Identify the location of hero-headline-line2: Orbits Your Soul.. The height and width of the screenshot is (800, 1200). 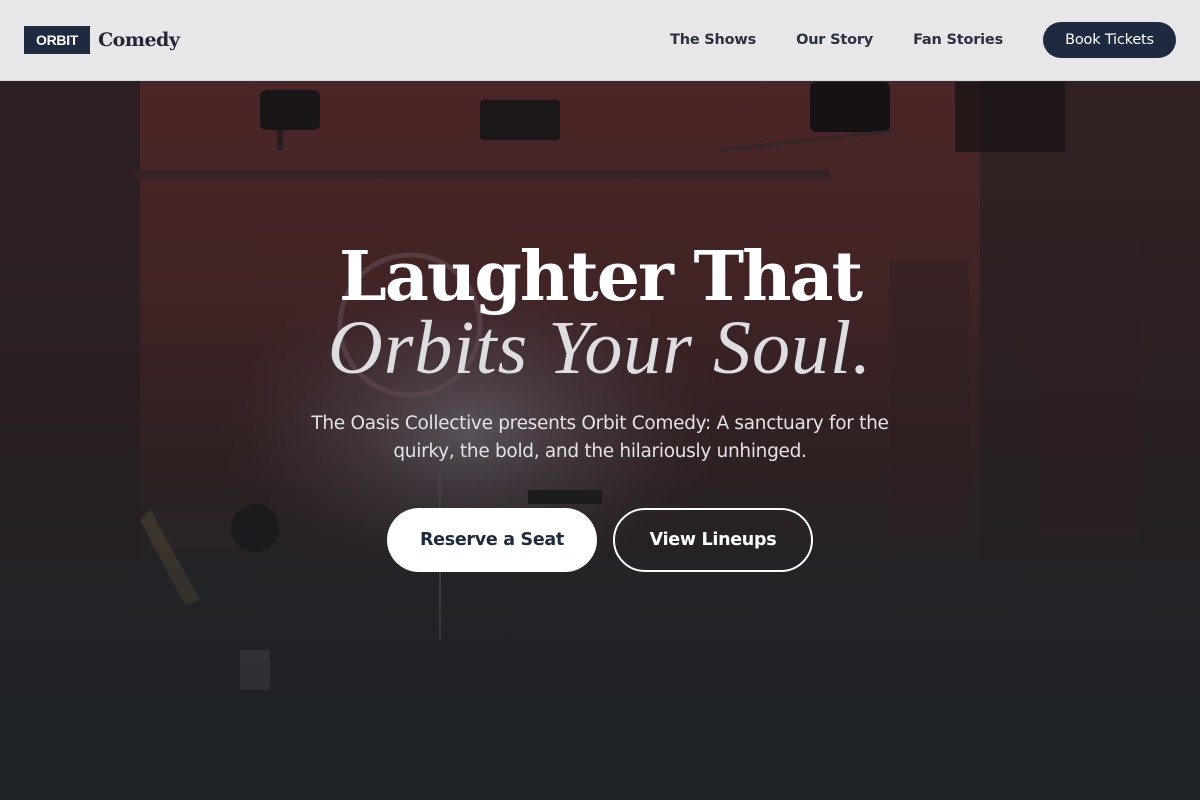
(600, 348).